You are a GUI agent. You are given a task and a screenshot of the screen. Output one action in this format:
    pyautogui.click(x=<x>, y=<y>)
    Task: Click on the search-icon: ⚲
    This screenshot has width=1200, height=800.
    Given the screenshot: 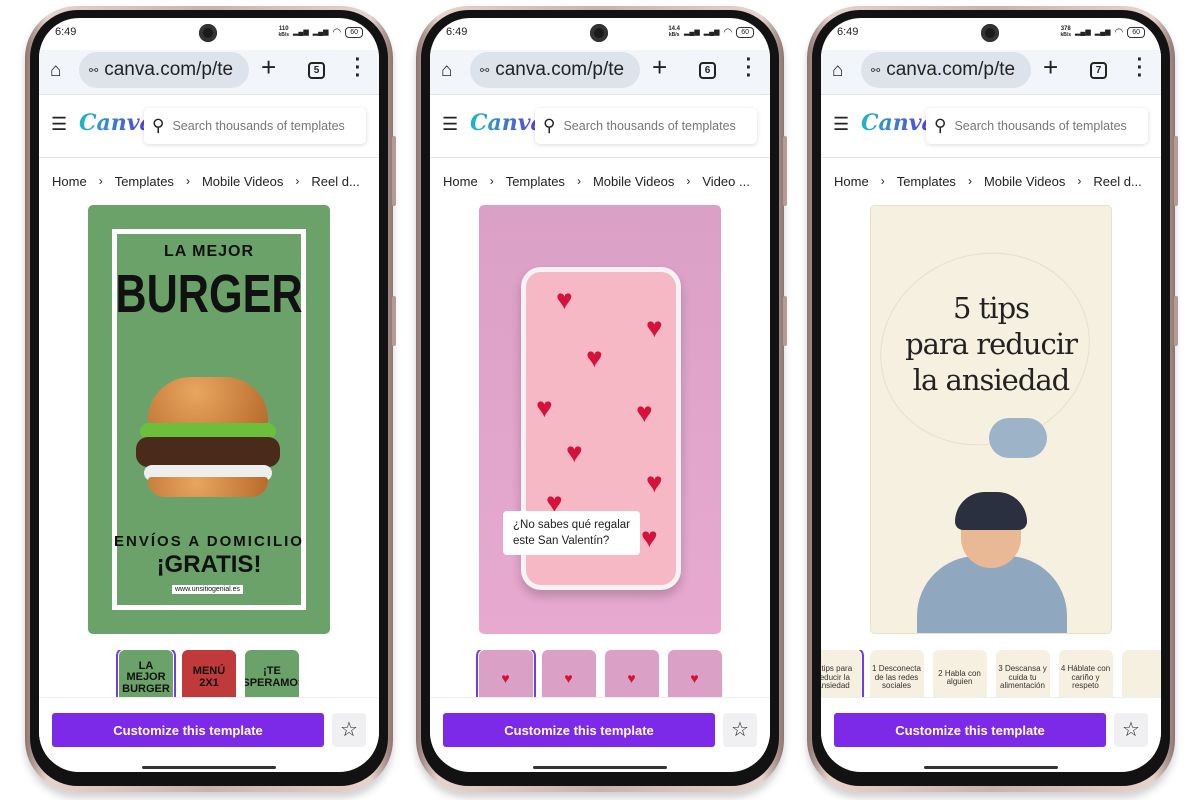 What is the action you would take?
    pyautogui.click(x=158, y=125)
    